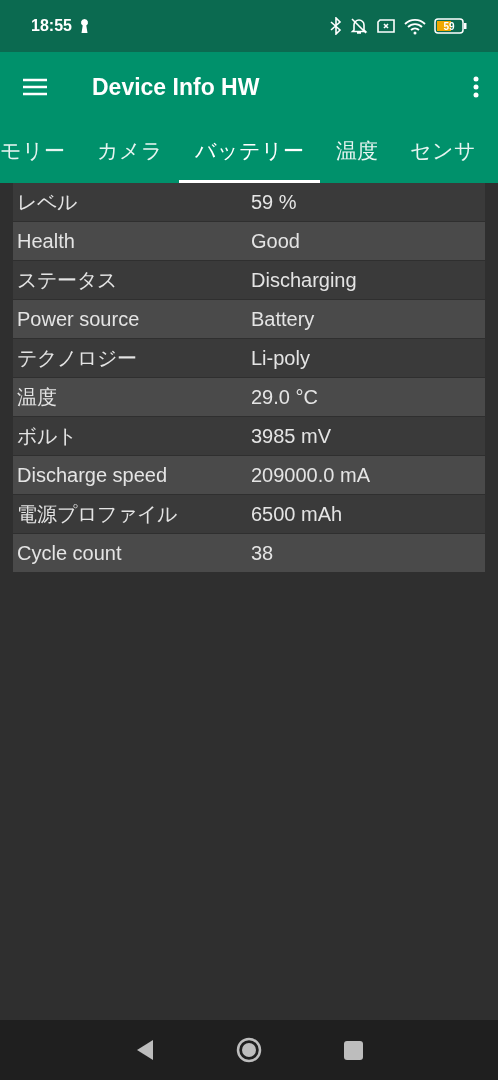  I want to click on more-options-icon, so click(476, 87).